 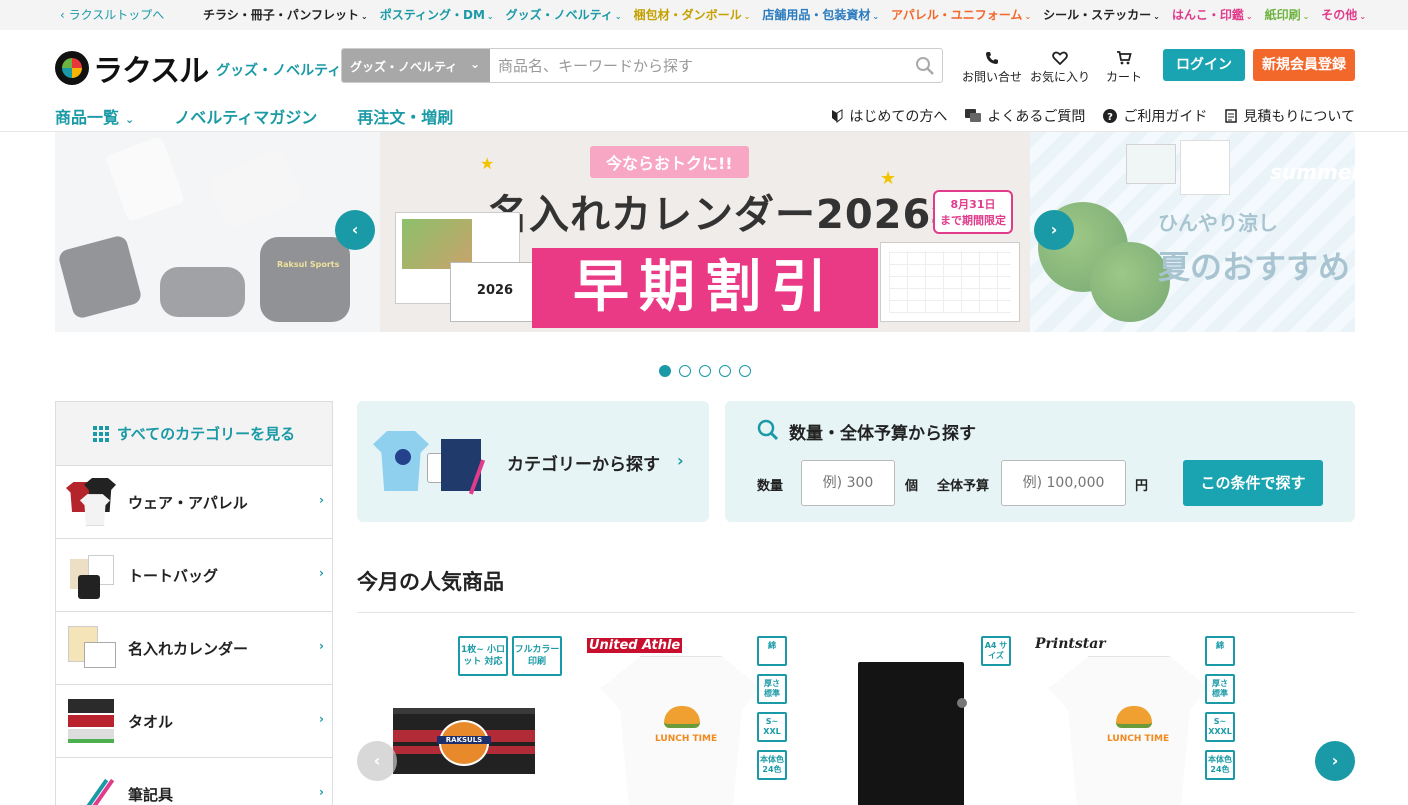 What do you see at coordinates (1155, 116) in the screenshot?
I see `subnav-guide: ? ご利用ガイド` at bounding box center [1155, 116].